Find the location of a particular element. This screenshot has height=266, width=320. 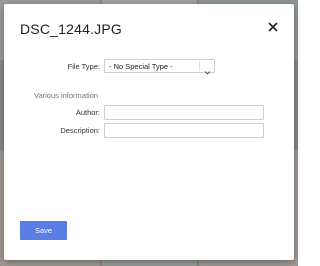

save-button: Save is located at coordinates (43, 230).